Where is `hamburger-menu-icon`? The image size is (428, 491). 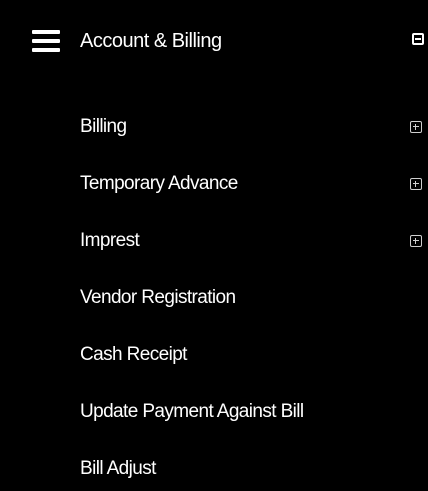
hamburger-menu-icon is located at coordinates (46, 41).